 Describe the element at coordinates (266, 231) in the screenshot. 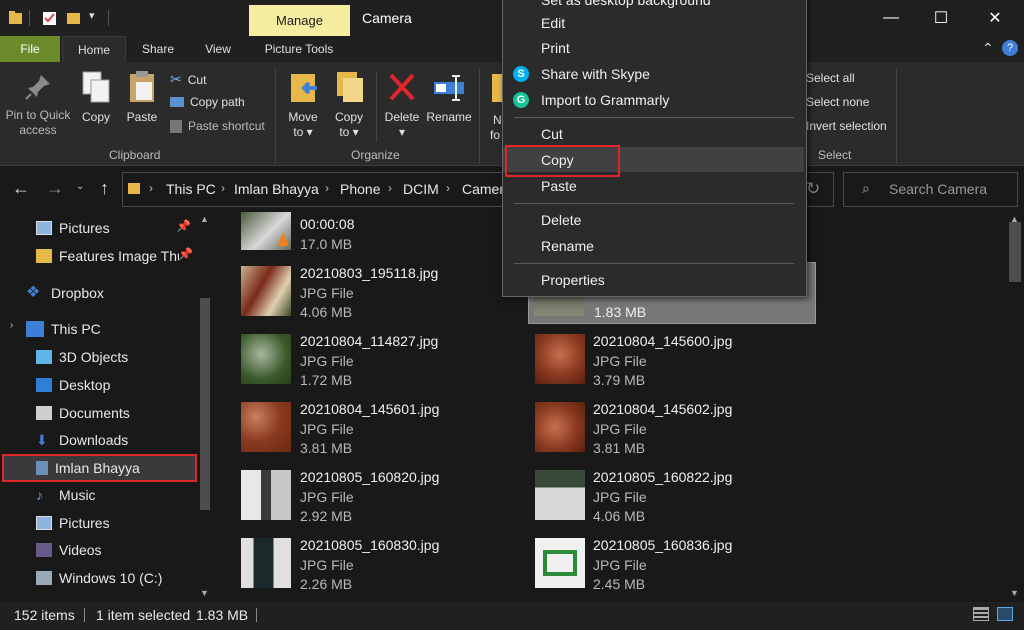

I see `video-thumbnail` at that location.